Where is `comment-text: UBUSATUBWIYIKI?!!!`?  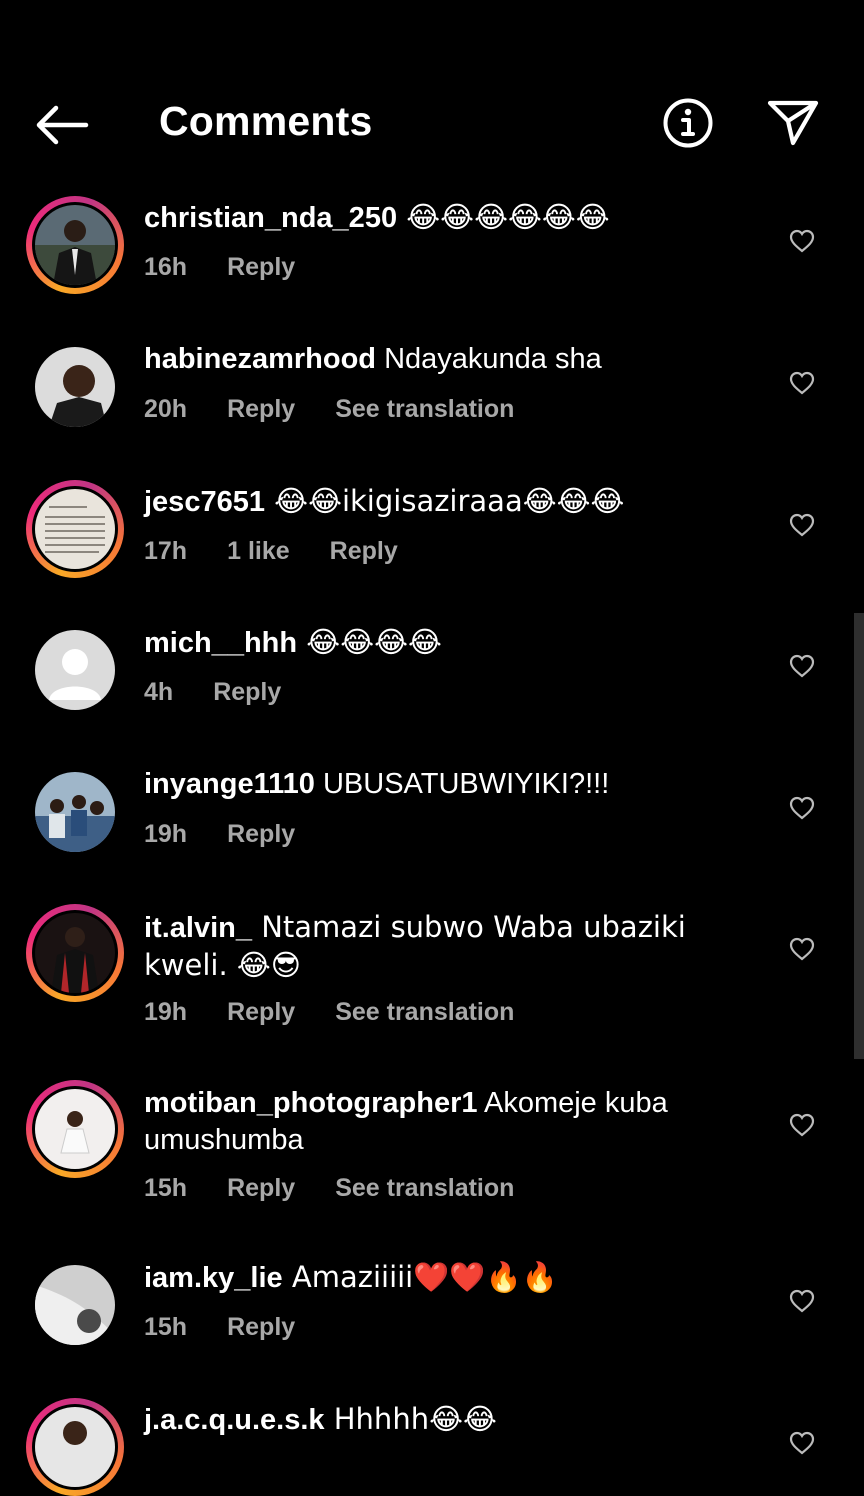 comment-text: UBUSATUBWIYIKI?!!! is located at coordinates (462, 784).